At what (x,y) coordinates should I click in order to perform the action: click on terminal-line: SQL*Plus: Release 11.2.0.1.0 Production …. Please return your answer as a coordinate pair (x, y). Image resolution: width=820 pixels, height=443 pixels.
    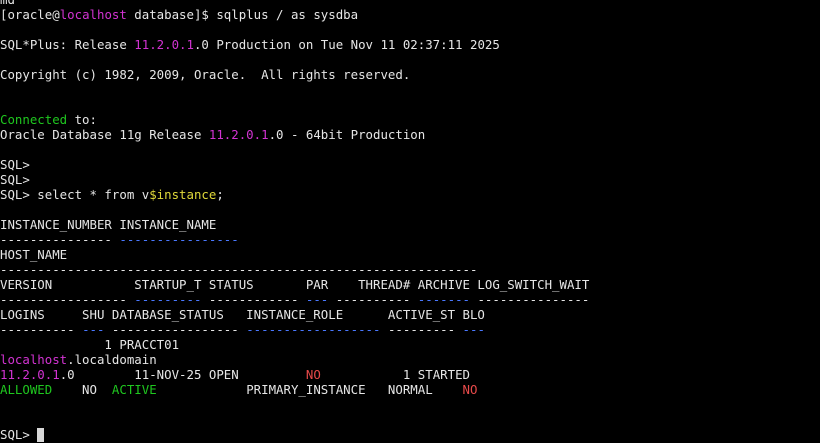
    Looking at the image, I should click on (410, 44).